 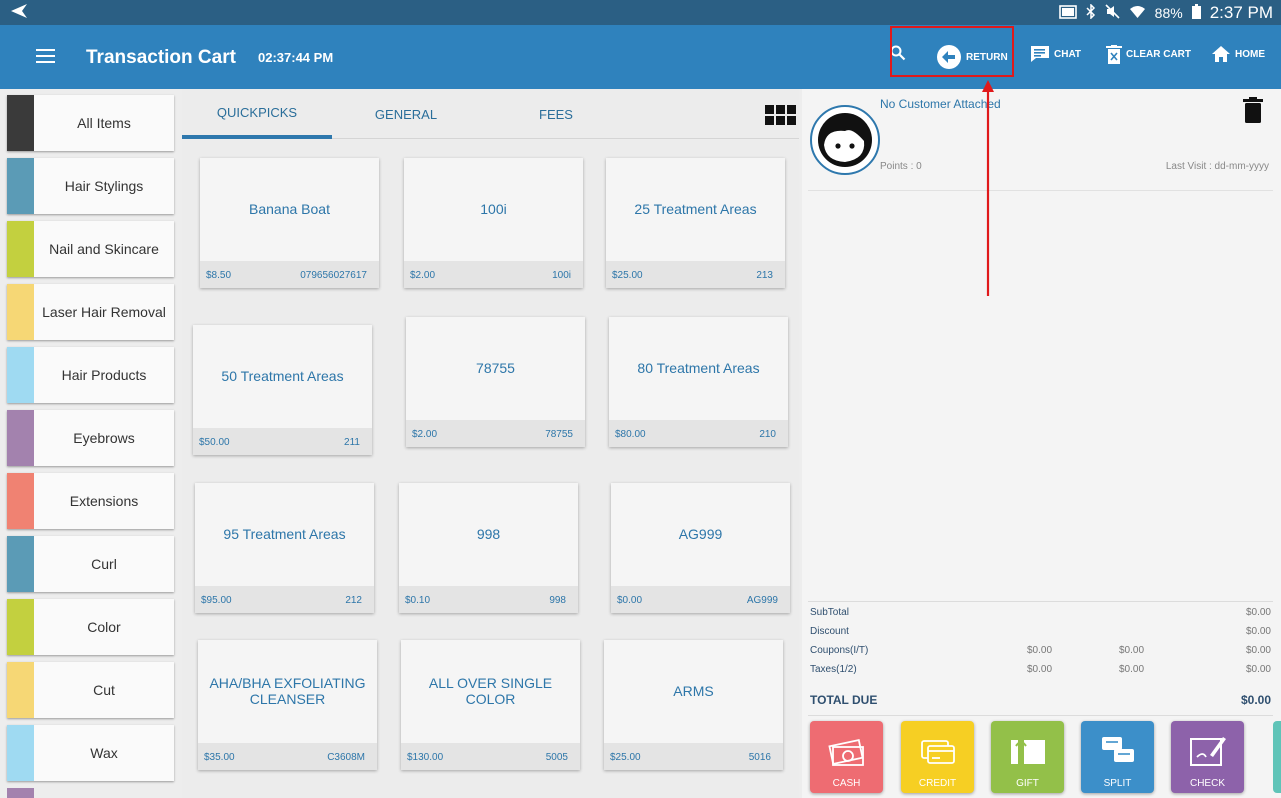 I want to click on category-item: Eyebrows, so click(x=90, y=438).